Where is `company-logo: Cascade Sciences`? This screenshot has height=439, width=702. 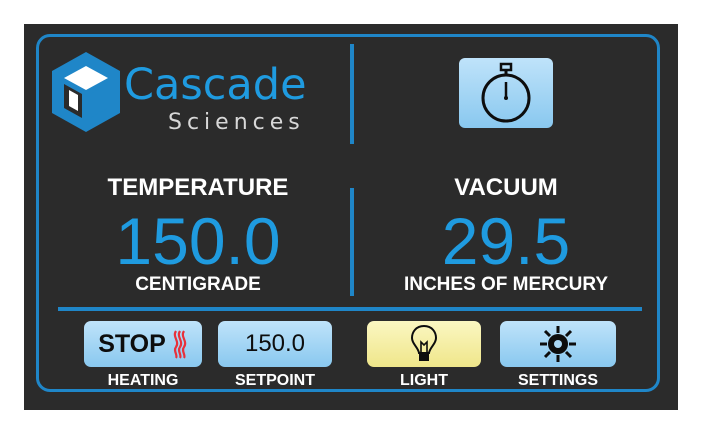 company-logo: Cascade Sciences is located at coordinates (188, 96).